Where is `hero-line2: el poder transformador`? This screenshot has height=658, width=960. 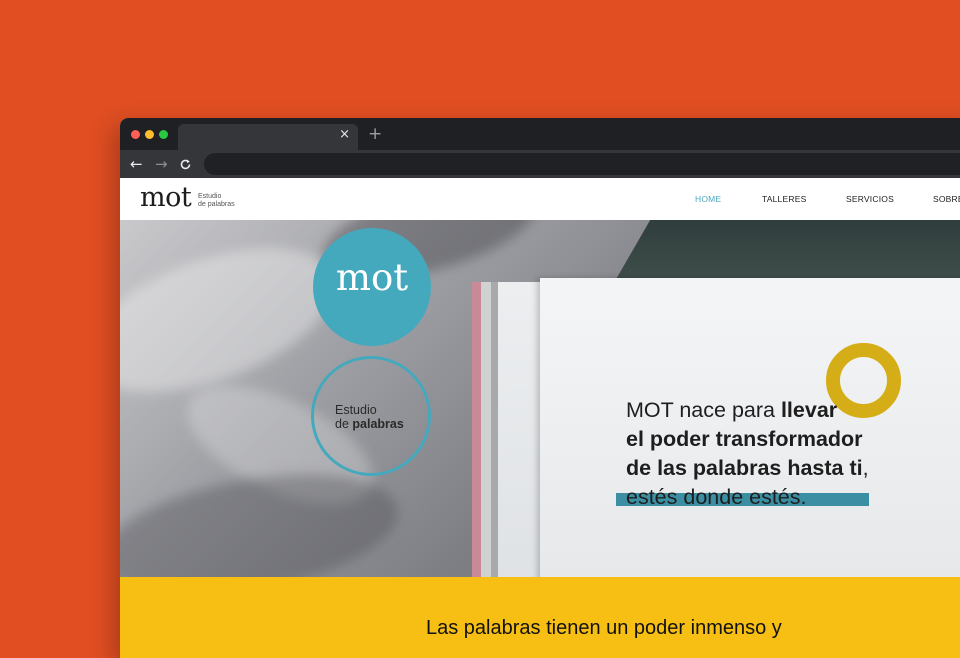 hero-line2: el poder transformador is located at coordinates (744, 439).